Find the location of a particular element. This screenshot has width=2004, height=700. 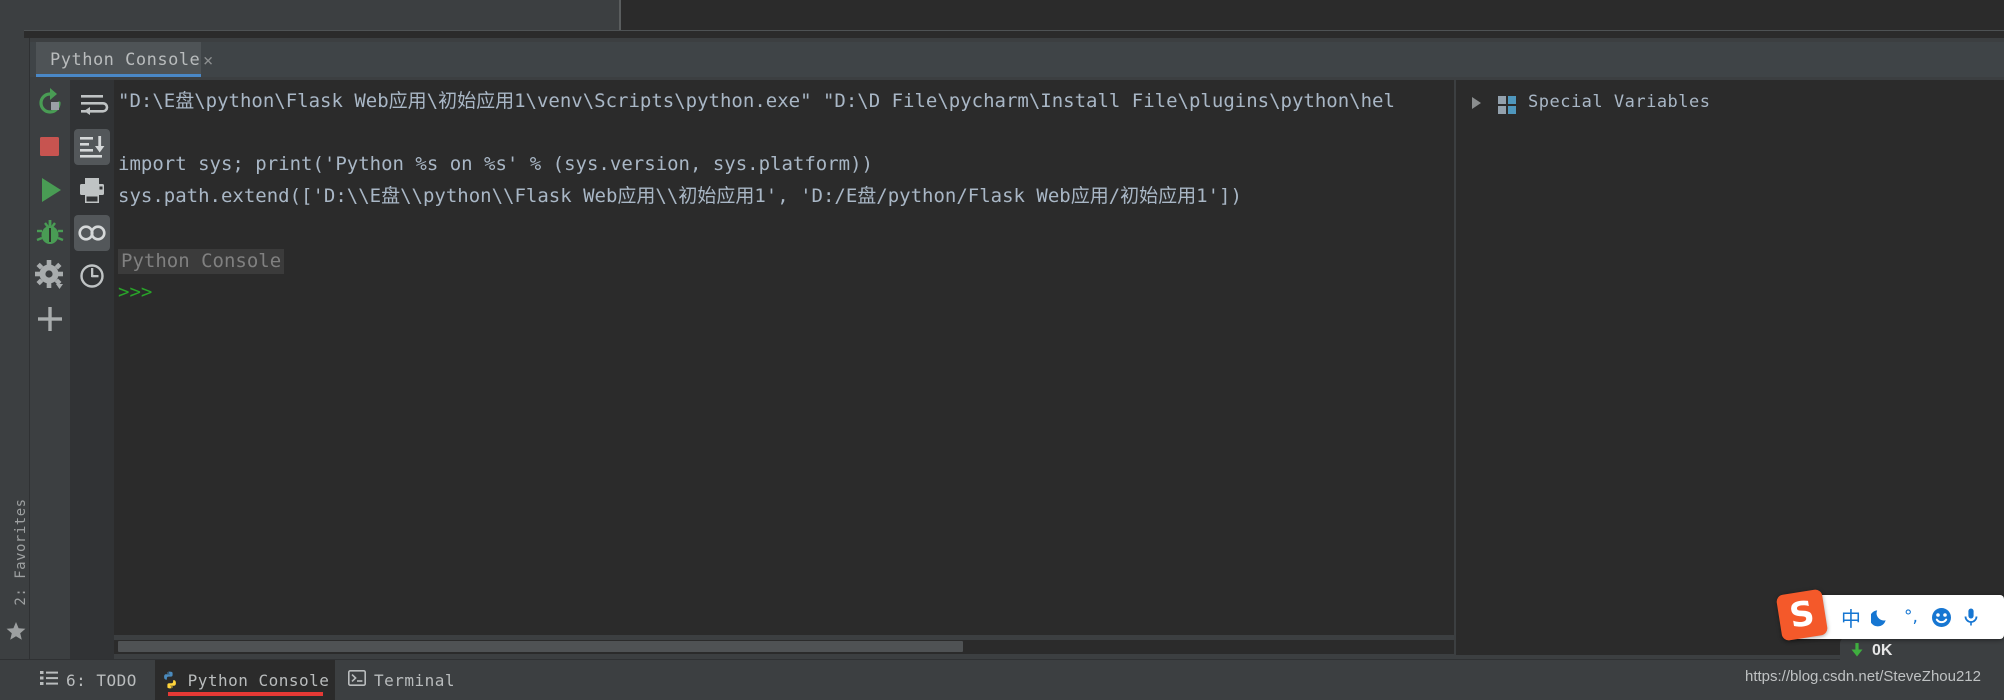

editor-remnant-strip is located at coordinates (1002, 19).